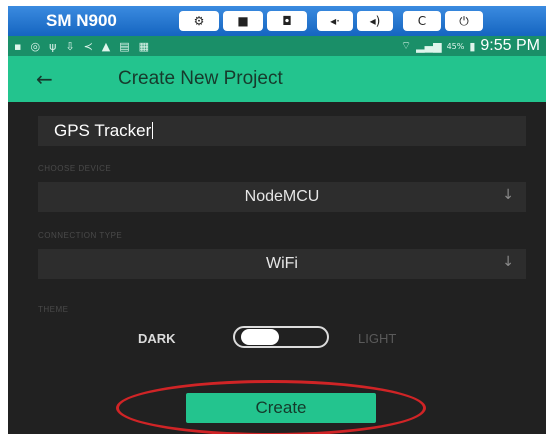 The height and width of the screenshot is (438, 554). Describe the element at coordinates (80, 235) in the screenshot. I see `connection-type-label: CONNECTION TYPE` at that location.